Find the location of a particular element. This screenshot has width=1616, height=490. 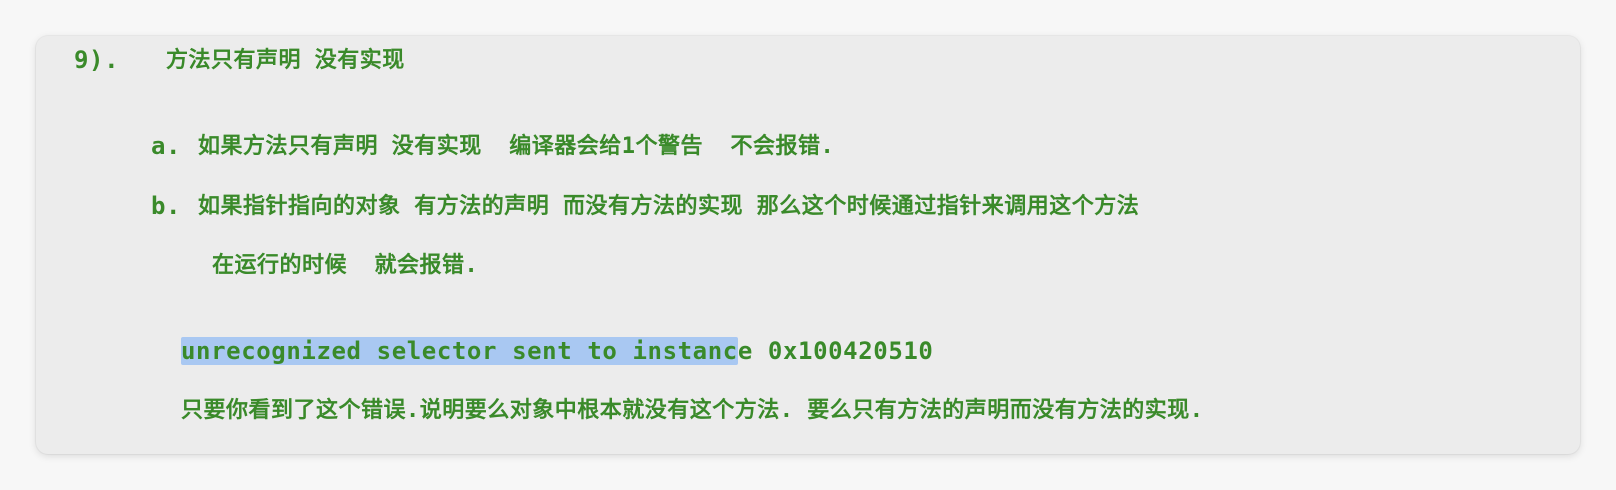

item-a-label: a. is located at coordinates (166, 146).